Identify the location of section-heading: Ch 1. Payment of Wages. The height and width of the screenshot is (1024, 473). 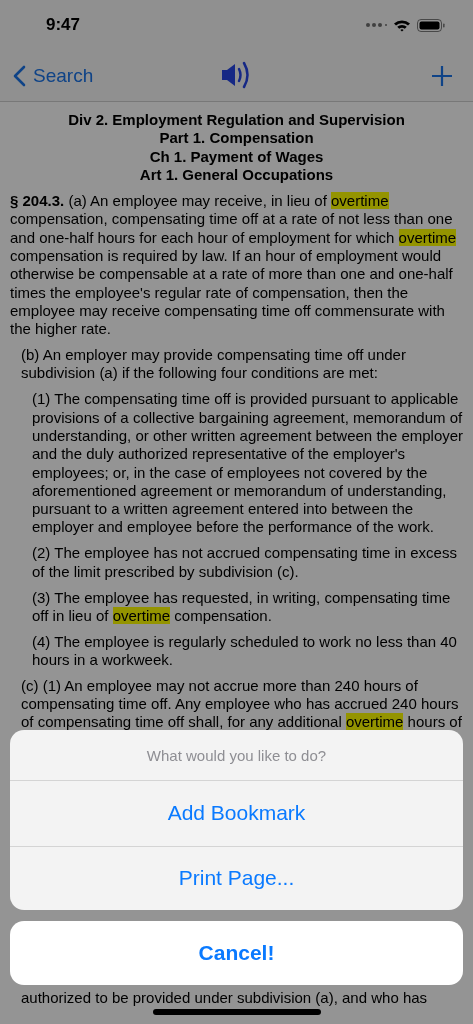
(236, 156).